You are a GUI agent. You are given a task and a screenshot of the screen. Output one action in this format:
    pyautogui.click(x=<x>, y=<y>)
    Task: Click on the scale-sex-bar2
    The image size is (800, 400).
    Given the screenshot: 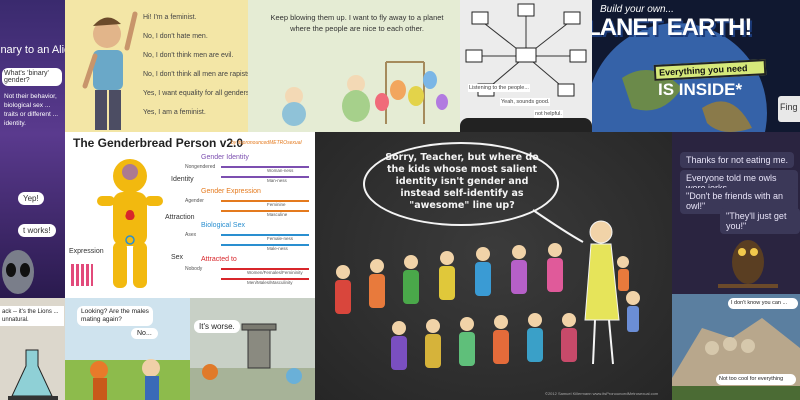 What is the action you would take?
    pyautogui.click(x=265, y=245)
    